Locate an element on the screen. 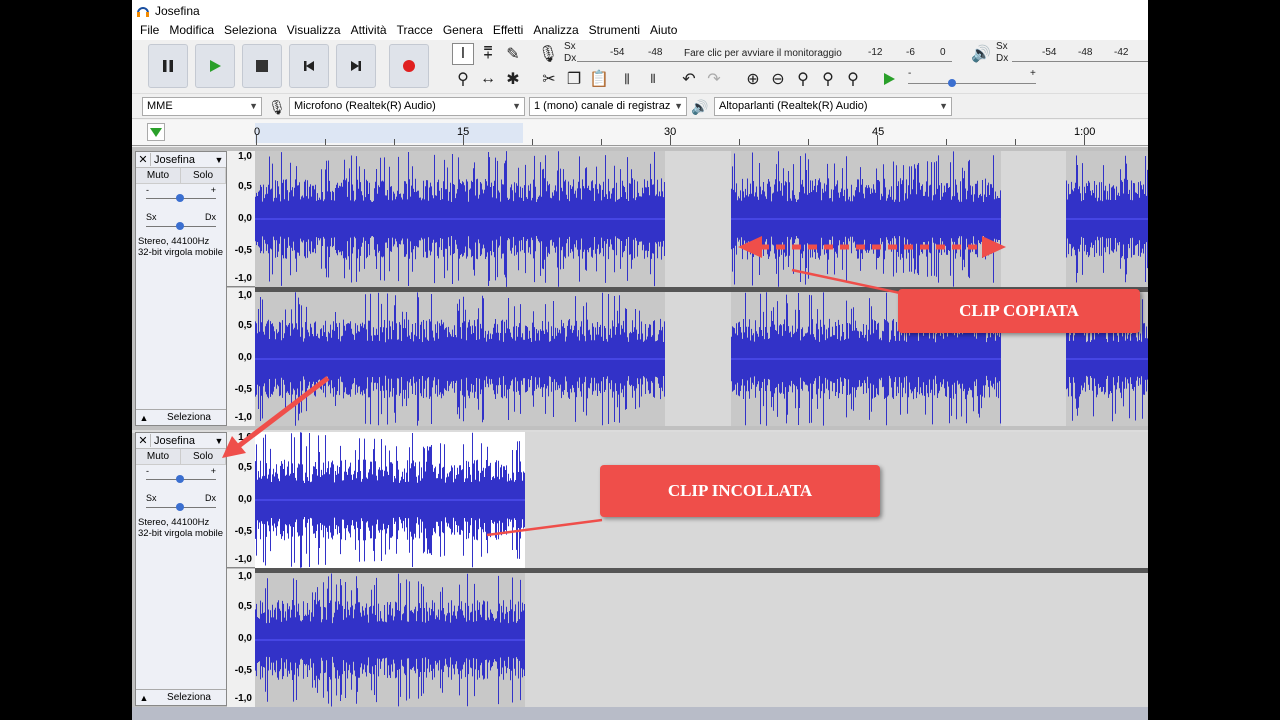 The width and height of the screenshot is (1280, 720). clip-copied-callout: CLIP COPIATA is located at coordinates (1019, 311).